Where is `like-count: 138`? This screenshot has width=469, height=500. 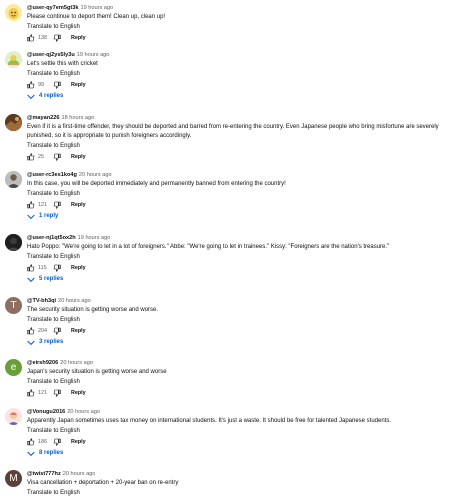
like-count: 138 is located at coordinates (42, 38).